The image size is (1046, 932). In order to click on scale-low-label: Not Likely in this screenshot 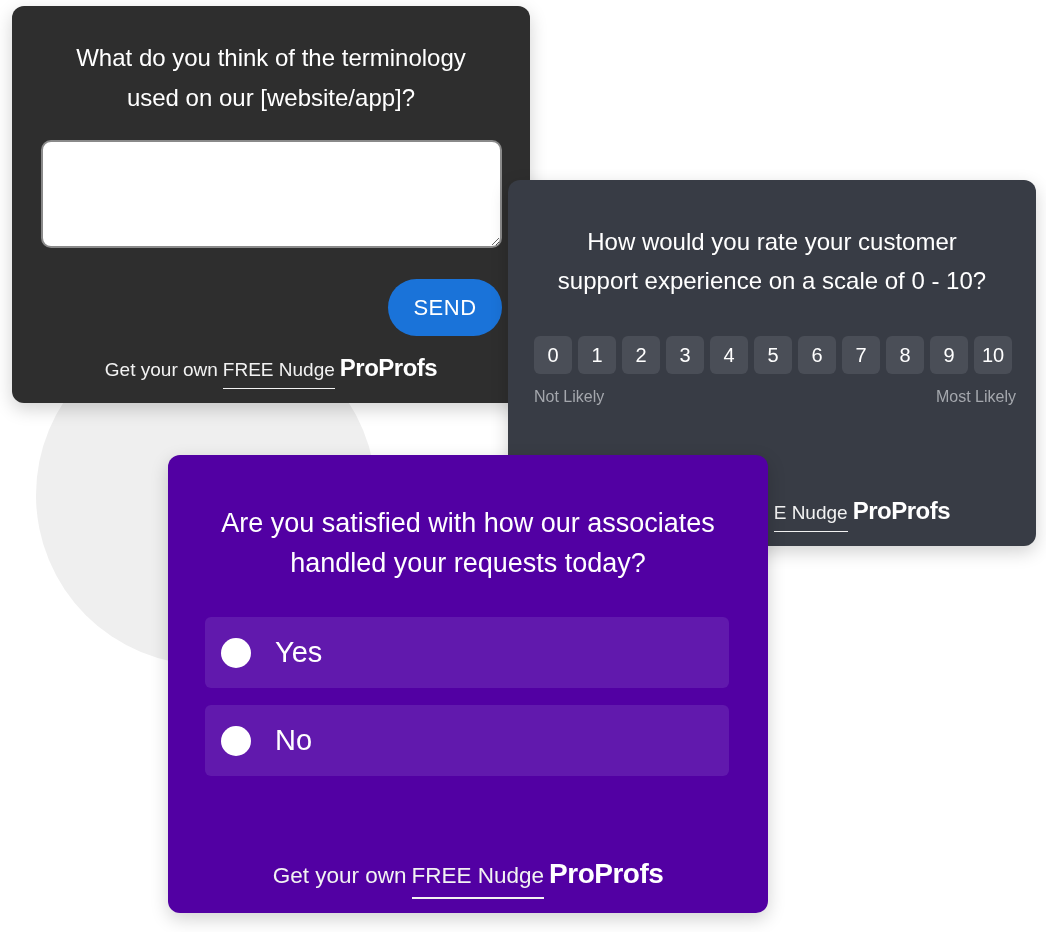, I will do `click(569, 397)`.